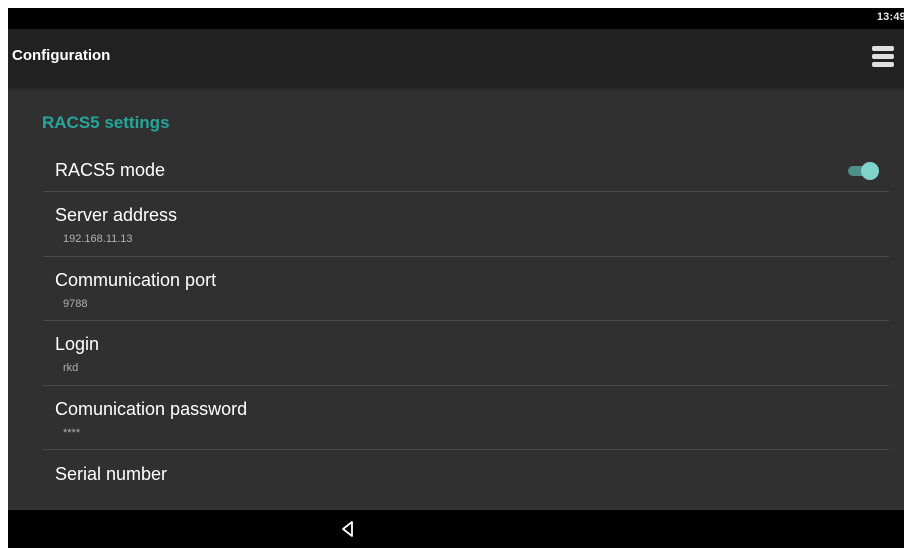  Describe the element at coordinates (466, 478) in the screenshot. I see `pref-serial-number: Serial number` at that location.